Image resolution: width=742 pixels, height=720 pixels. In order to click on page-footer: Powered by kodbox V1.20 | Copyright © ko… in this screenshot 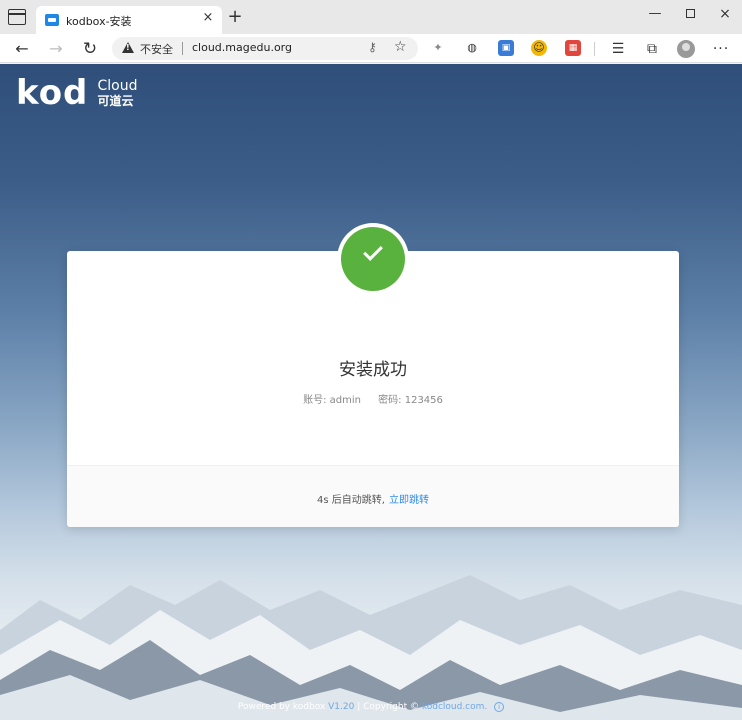, I will do `click(371, 711)`.